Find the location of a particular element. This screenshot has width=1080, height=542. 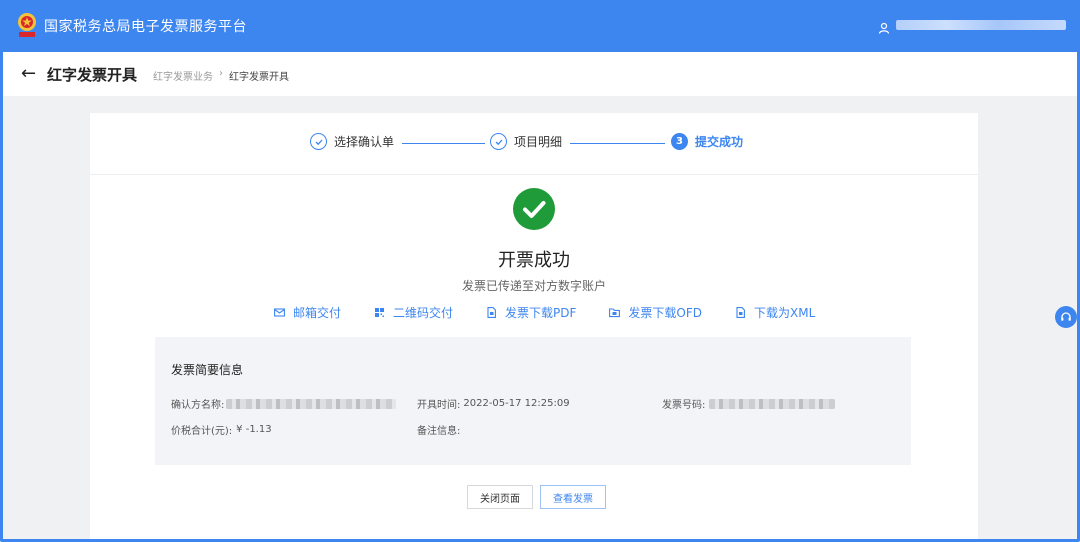

invoice-number-label: 发票号码: is located at coordinates (684, 405).